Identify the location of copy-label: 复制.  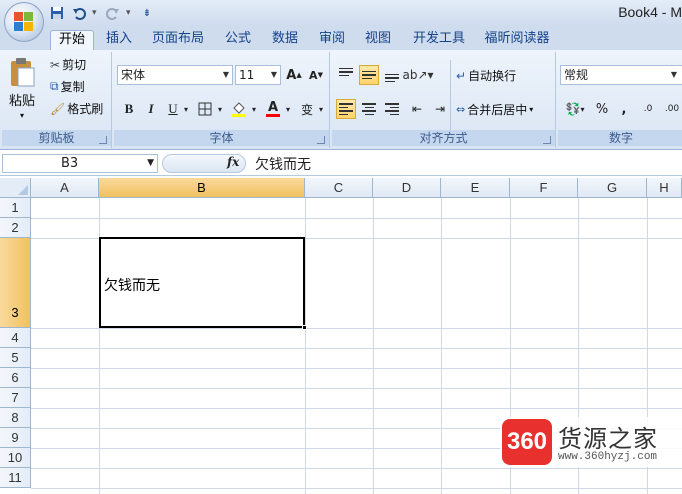
(72, 87).